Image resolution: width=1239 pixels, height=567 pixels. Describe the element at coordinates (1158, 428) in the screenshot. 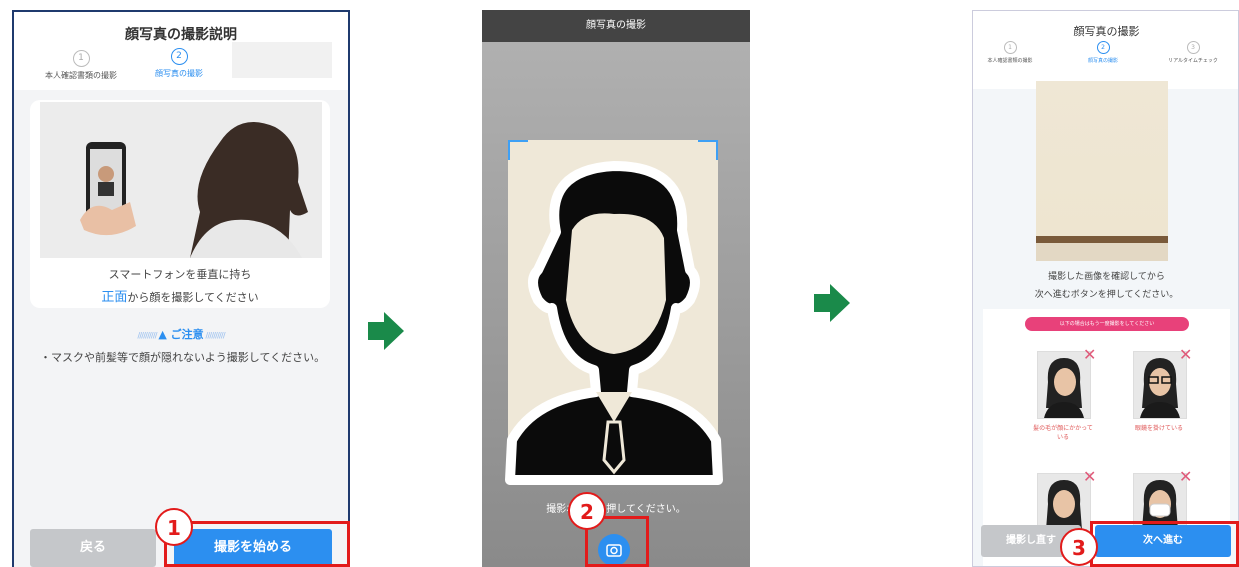

I see `ng-sample-caption: 眼鏡を掛けている` at that location.